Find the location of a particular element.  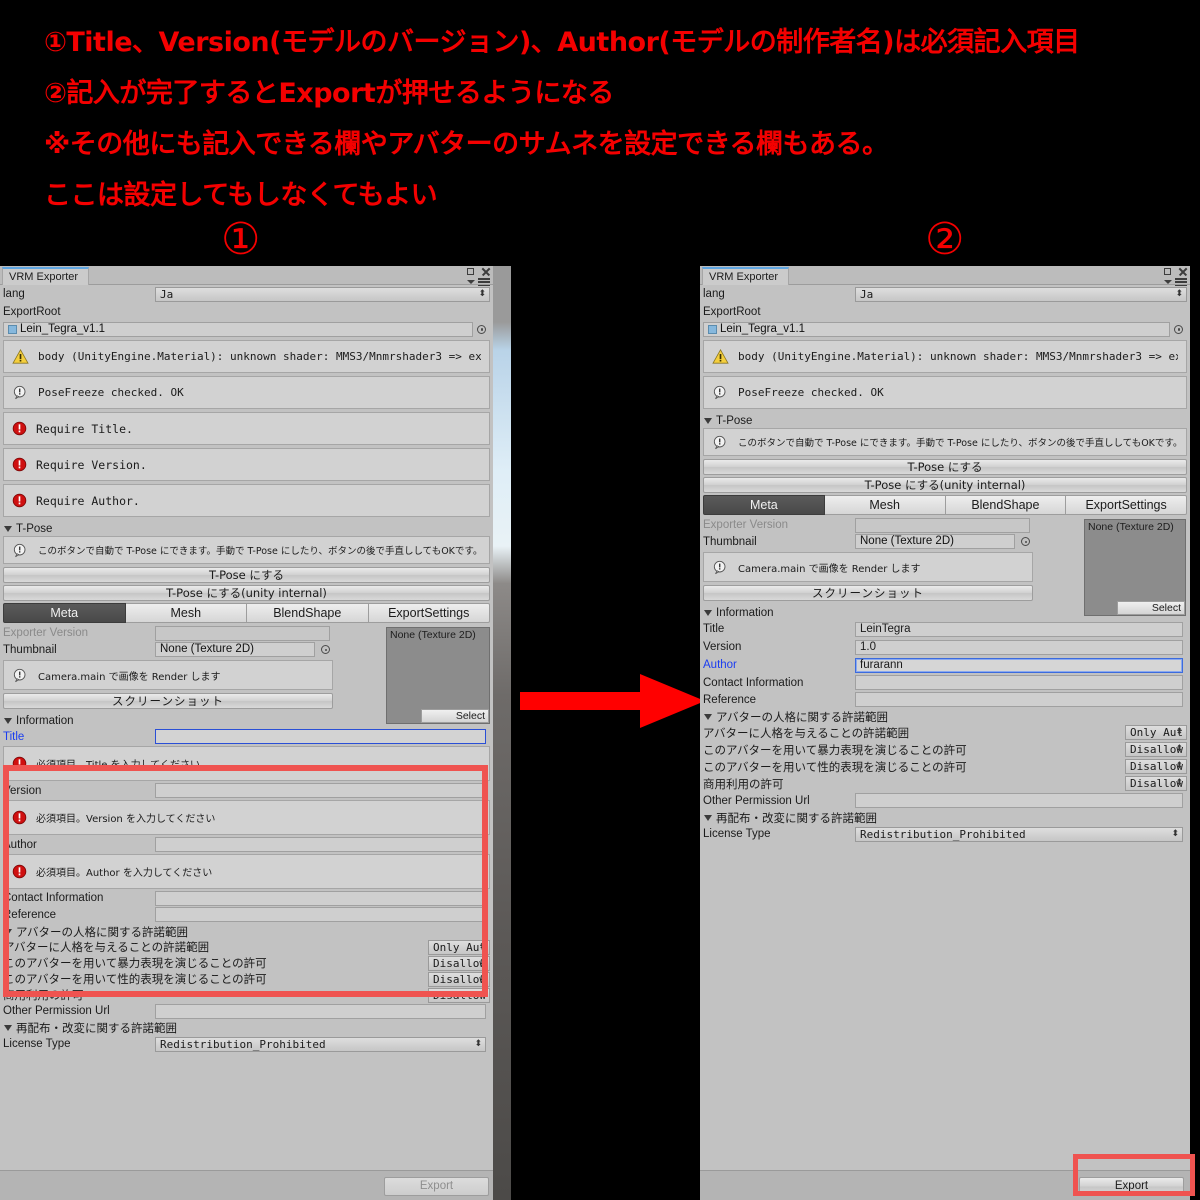

author-error-wrap: 必須項目。Author を入力してください is located at coordinates (246, 871).